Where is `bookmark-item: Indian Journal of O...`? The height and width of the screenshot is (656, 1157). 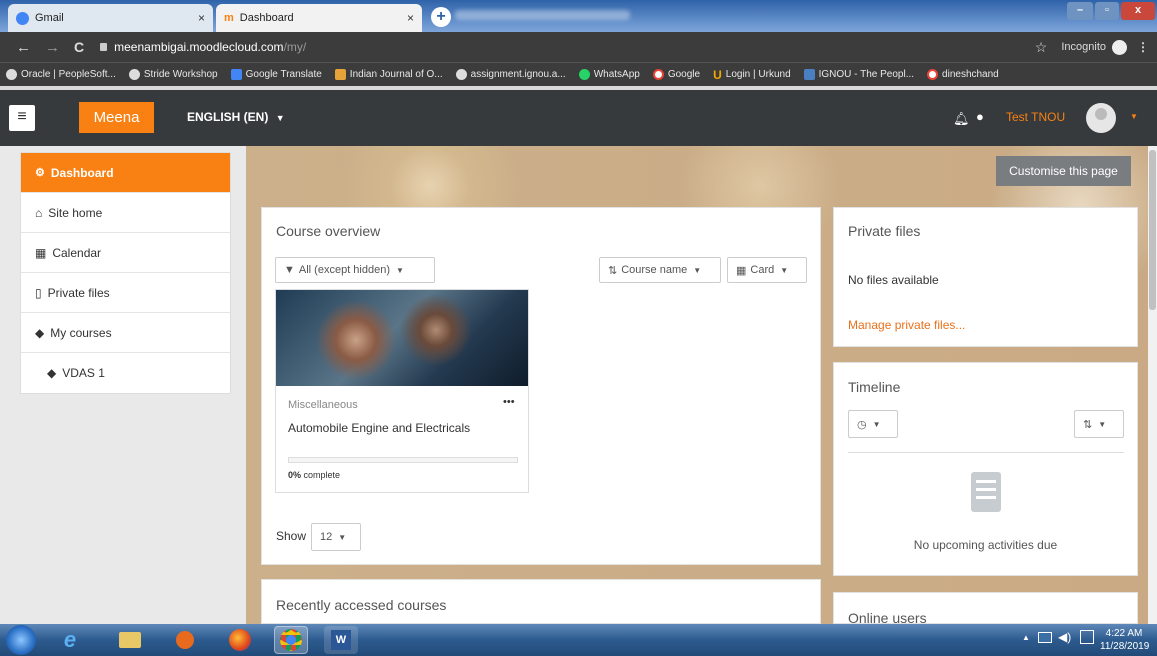
bookmark-item: Indian Journal of O... is located at coordinates (388, 74).